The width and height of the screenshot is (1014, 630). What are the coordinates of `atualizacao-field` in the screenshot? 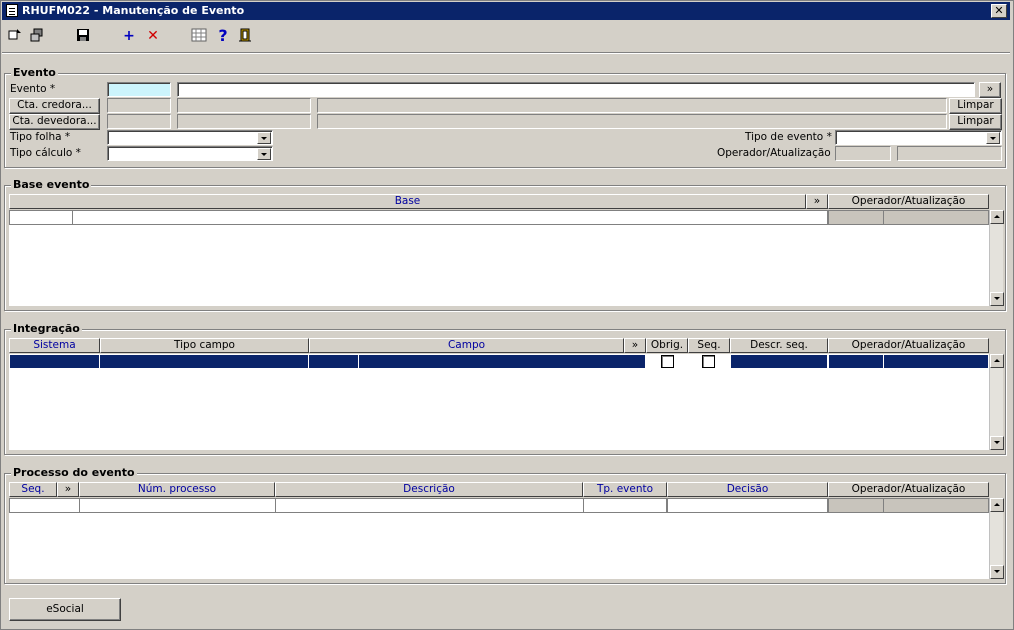 It's located at (949, 153).